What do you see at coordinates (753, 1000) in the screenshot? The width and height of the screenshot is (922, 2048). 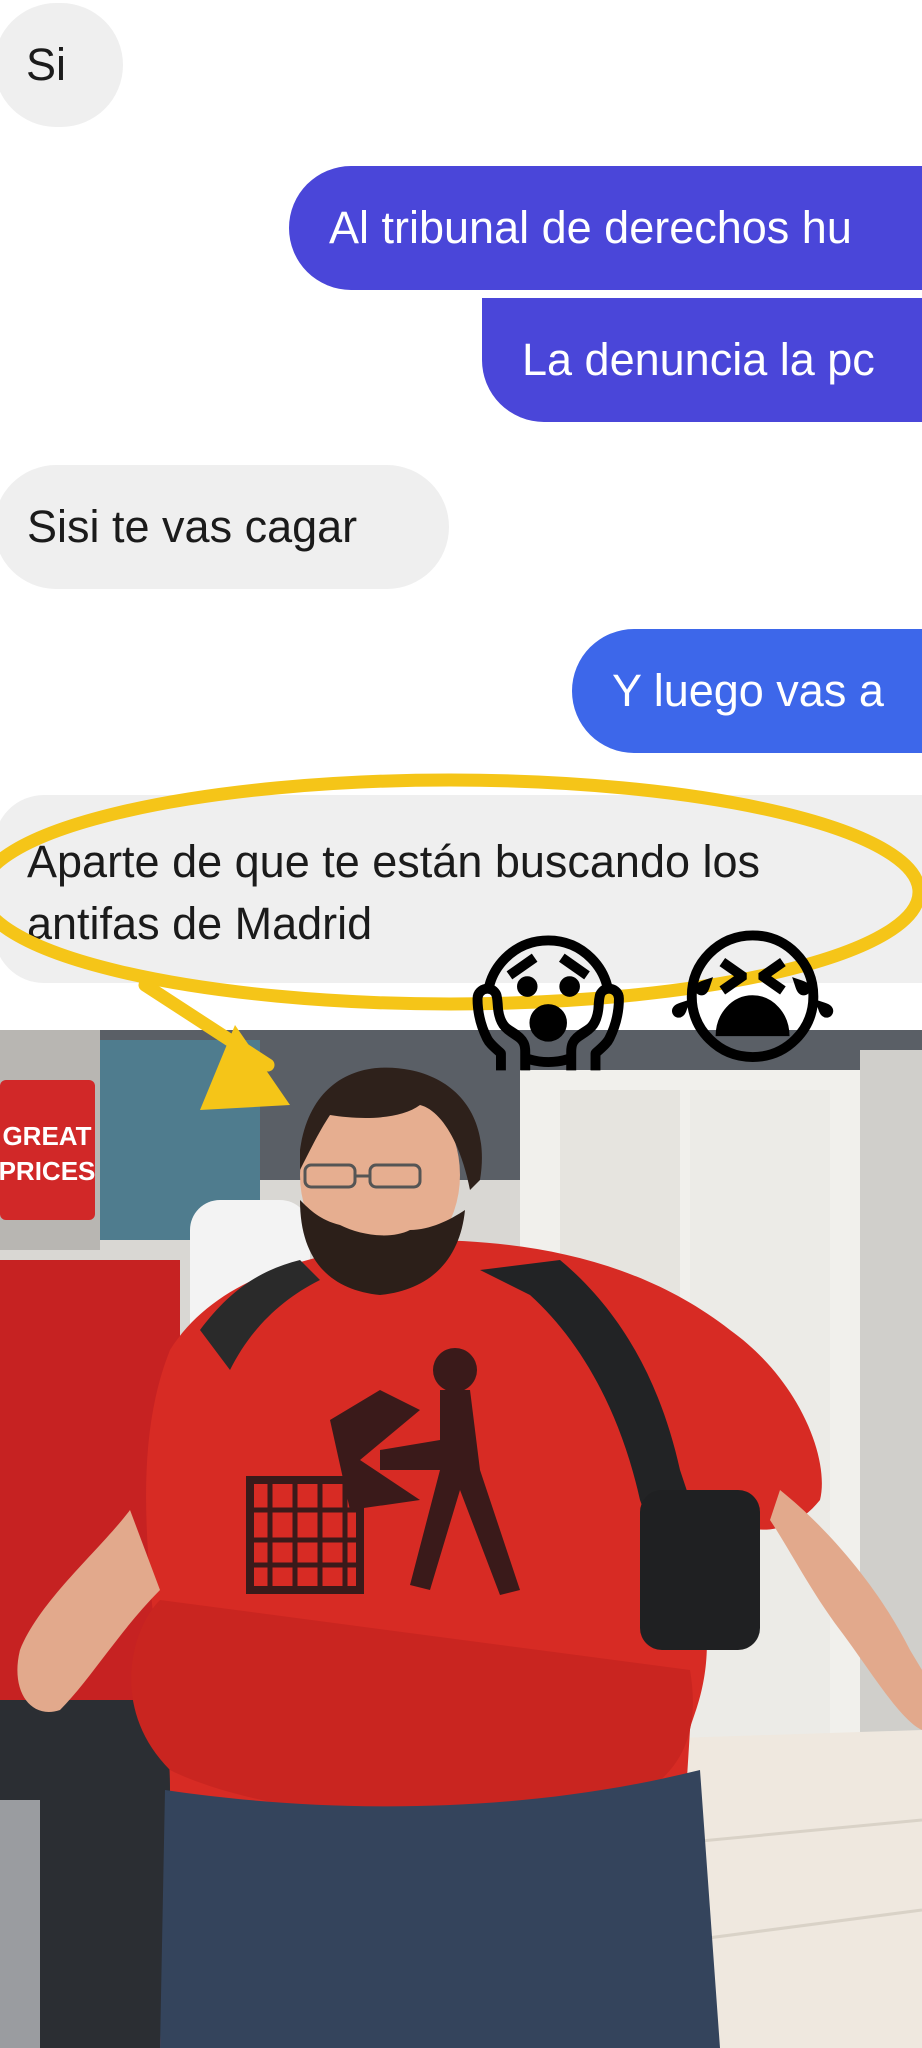 I see `loudly-crying-face-icon: 😭` at bounding box center [753, 1000].